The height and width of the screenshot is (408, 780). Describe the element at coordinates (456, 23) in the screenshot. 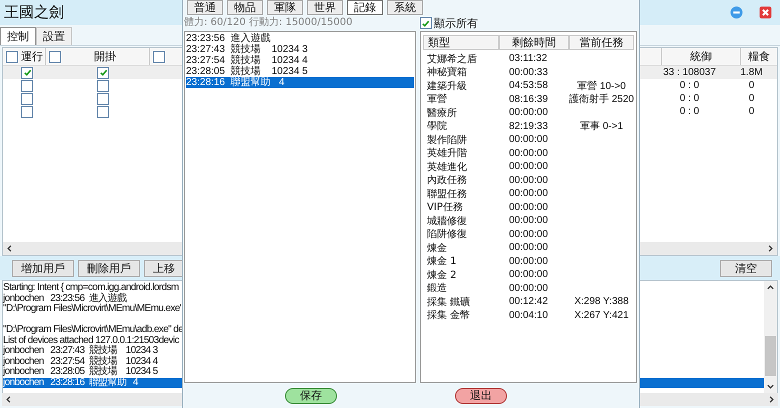

I see `checkbox-label: 顯示所有` at that location.